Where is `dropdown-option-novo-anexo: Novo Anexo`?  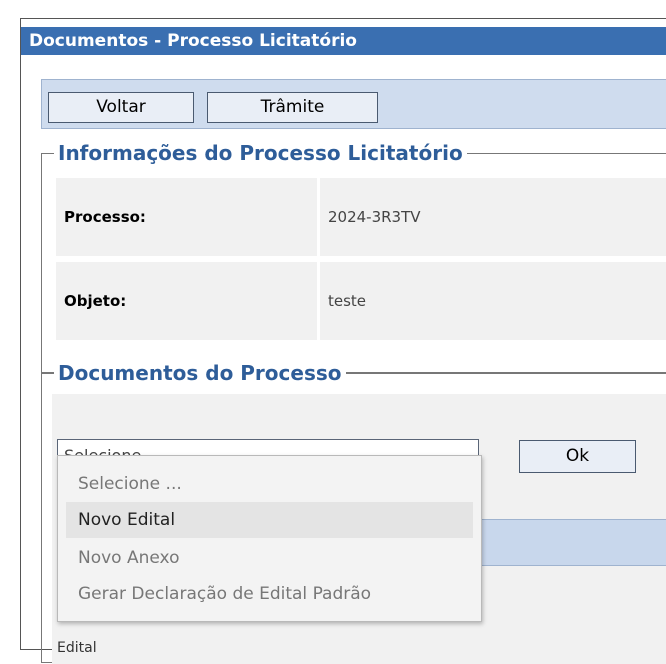
dropdown-option-novo-anexo: Novo Anexo is located at coordinates (269, 558).